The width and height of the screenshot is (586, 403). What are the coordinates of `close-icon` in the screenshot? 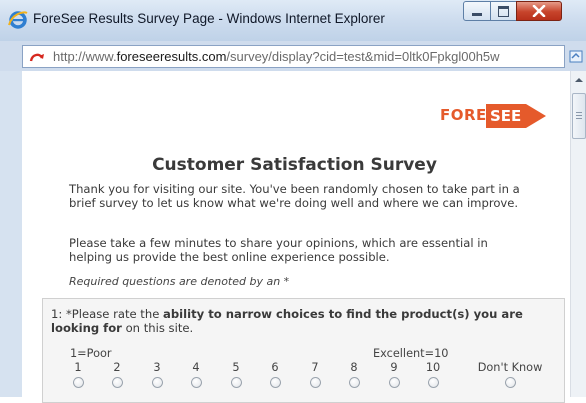 It's located at (539, 11).